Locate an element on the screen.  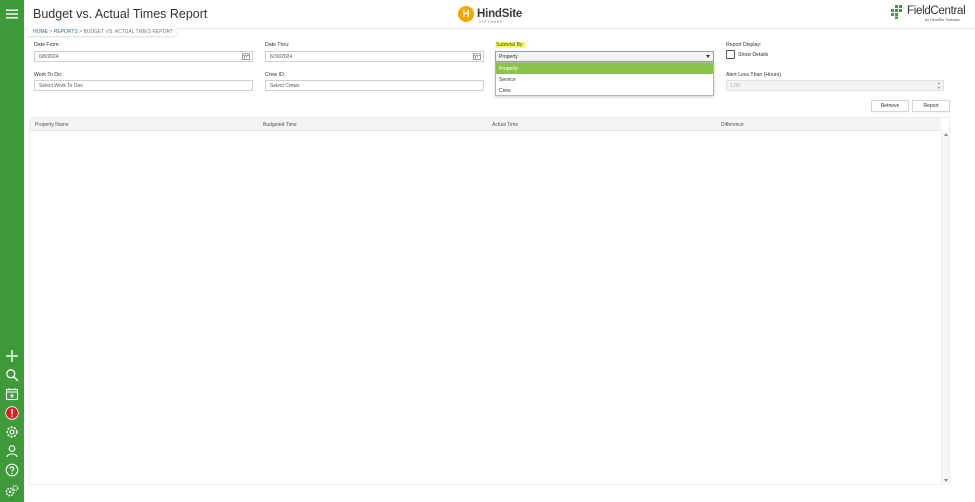
work-to-do-placeholder: Select Work To Dos is located at coordinates (61, 85).